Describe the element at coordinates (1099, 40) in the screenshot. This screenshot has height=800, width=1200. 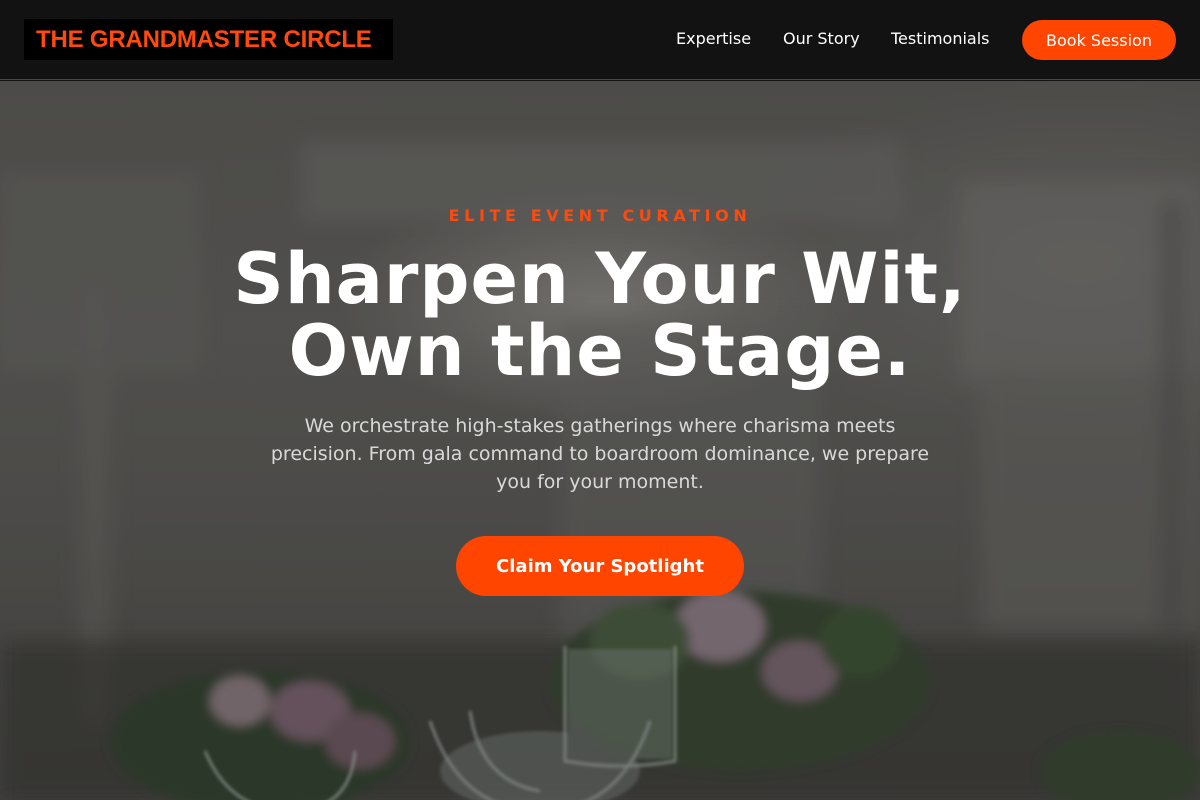
I see `book-session-button: Book Session` at that location.